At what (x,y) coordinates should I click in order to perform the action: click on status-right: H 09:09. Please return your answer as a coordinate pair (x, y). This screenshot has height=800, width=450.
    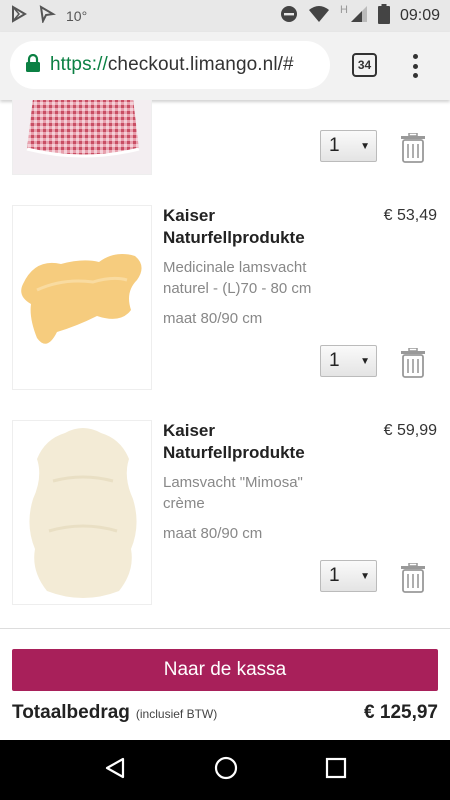
    Looking at the image, I should click on (360, 16).